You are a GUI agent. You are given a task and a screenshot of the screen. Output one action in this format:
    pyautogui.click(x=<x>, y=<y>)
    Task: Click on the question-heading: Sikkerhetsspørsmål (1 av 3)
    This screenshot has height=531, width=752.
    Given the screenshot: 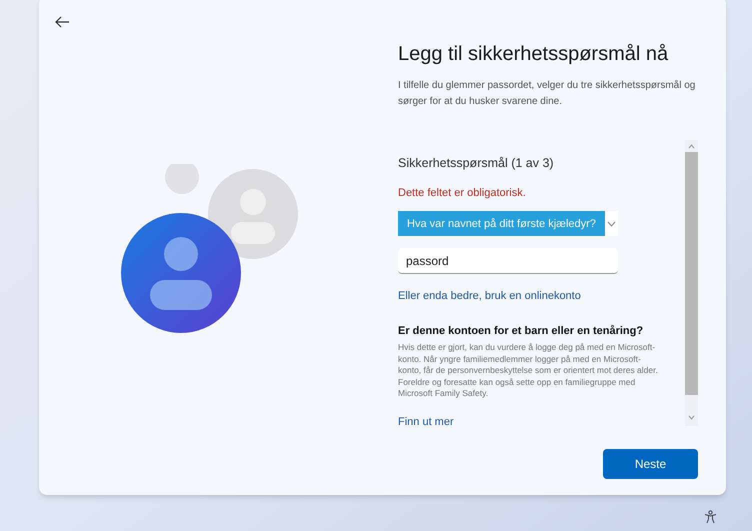 What is the action you would take?
    pyautogui.click(x=476, y=163)
    